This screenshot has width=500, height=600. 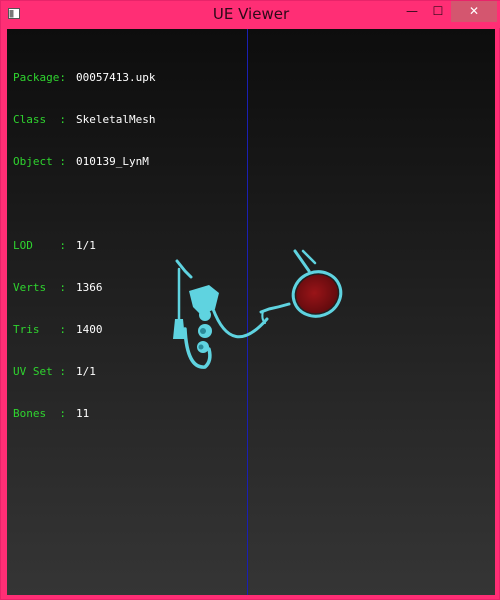 I want to click on lod-value: 1/1, so click(x=86, y=245).